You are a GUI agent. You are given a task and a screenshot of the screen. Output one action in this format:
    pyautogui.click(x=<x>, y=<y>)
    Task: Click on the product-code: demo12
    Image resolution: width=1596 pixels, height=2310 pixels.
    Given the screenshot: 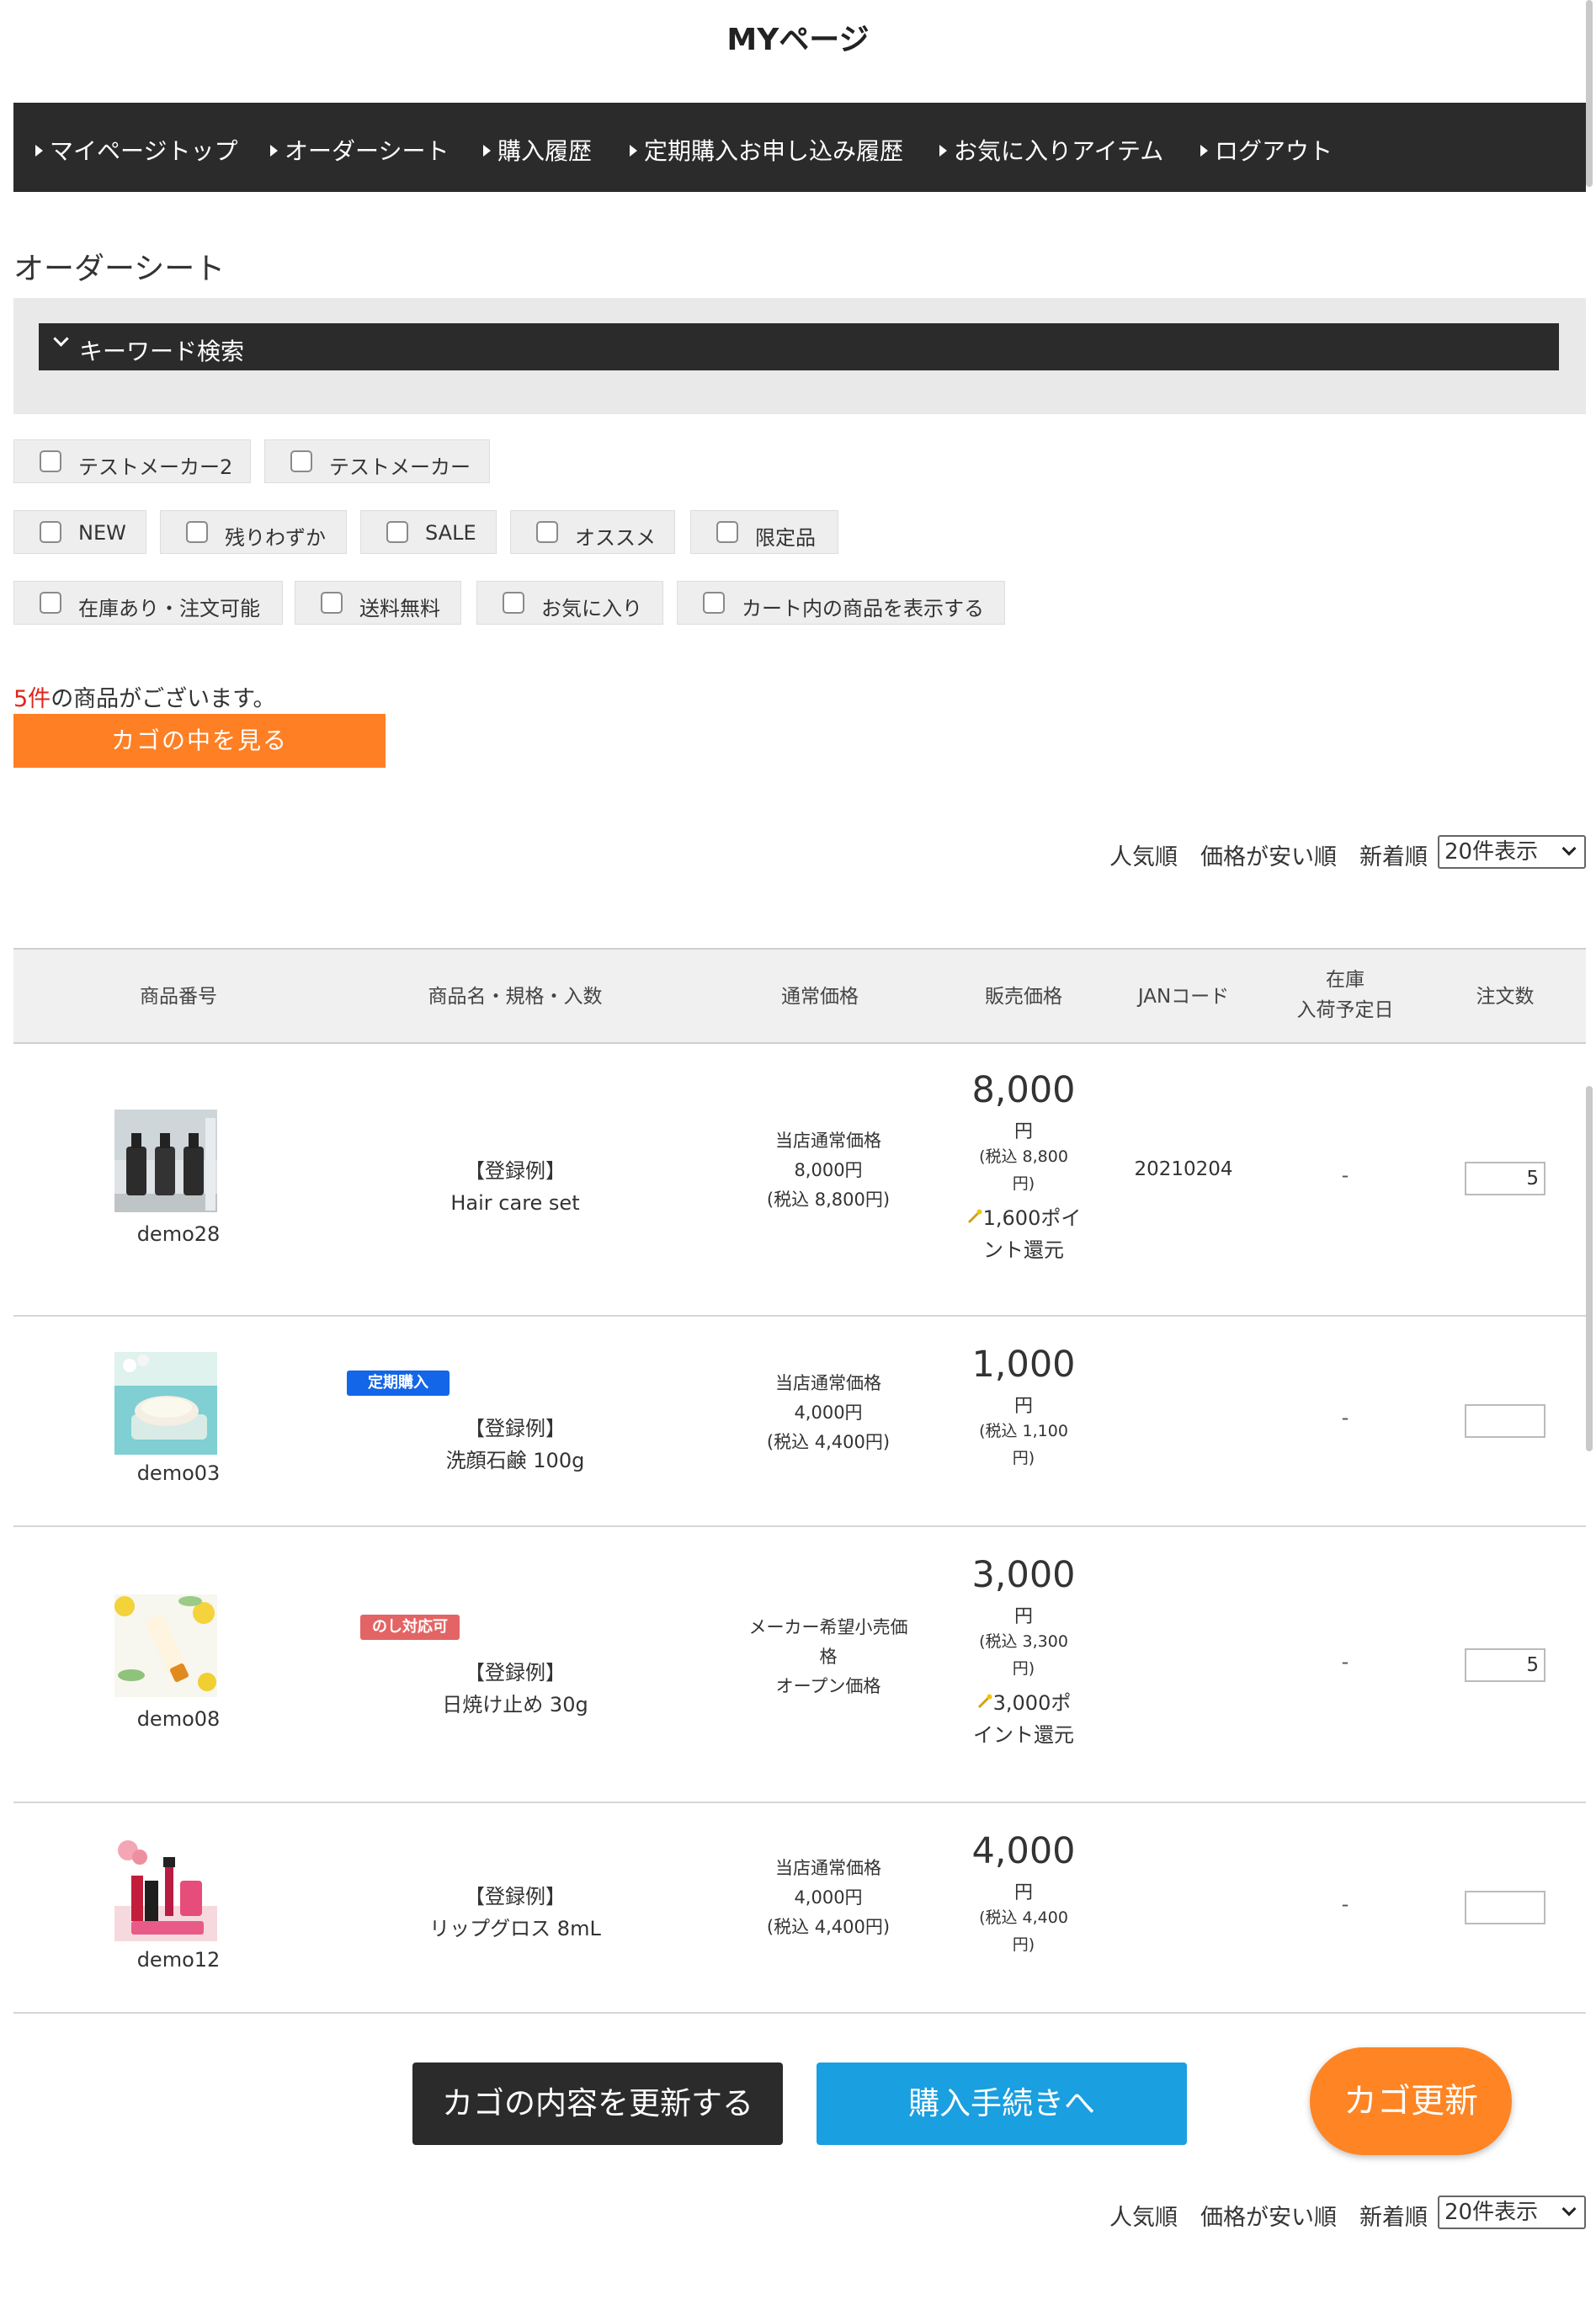 What is the action you would take?
    pyautogui.click(x=178, y=1960)
    